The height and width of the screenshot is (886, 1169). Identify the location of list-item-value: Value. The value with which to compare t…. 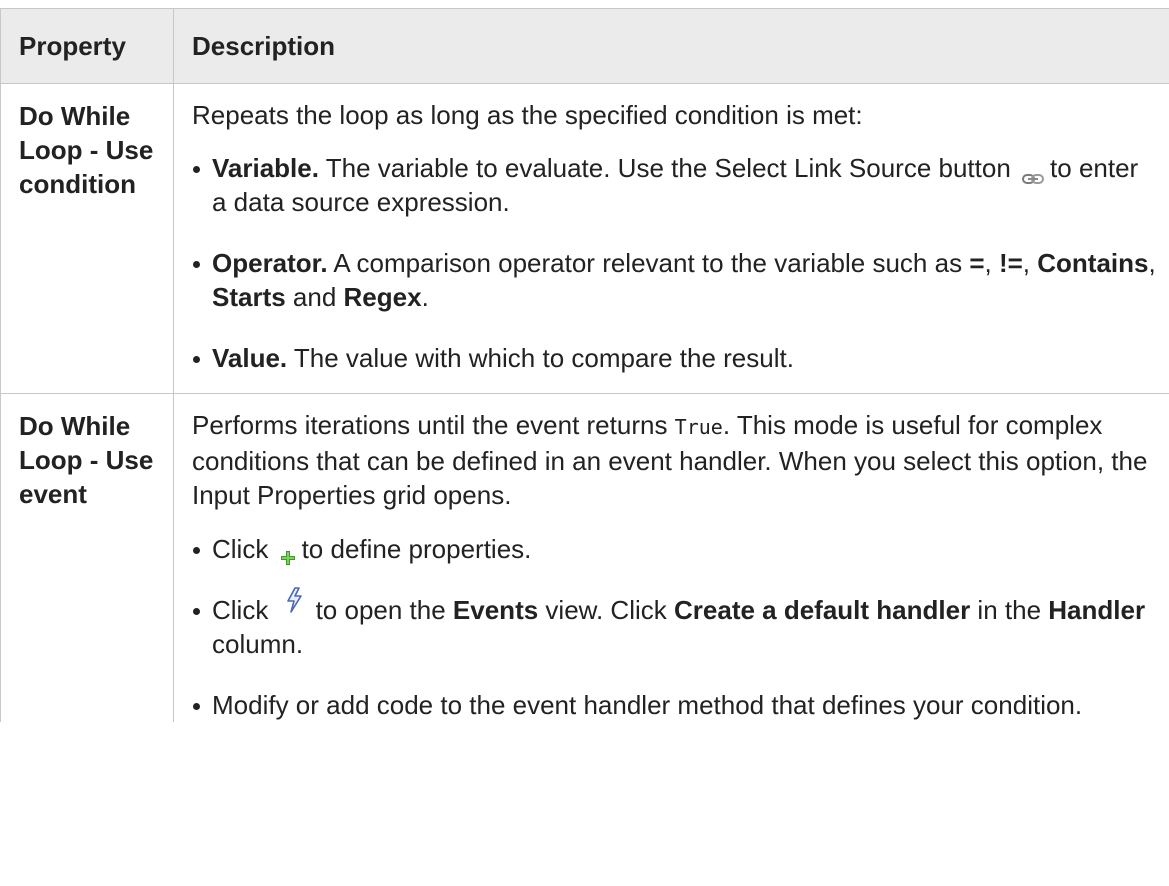
(675, 358).